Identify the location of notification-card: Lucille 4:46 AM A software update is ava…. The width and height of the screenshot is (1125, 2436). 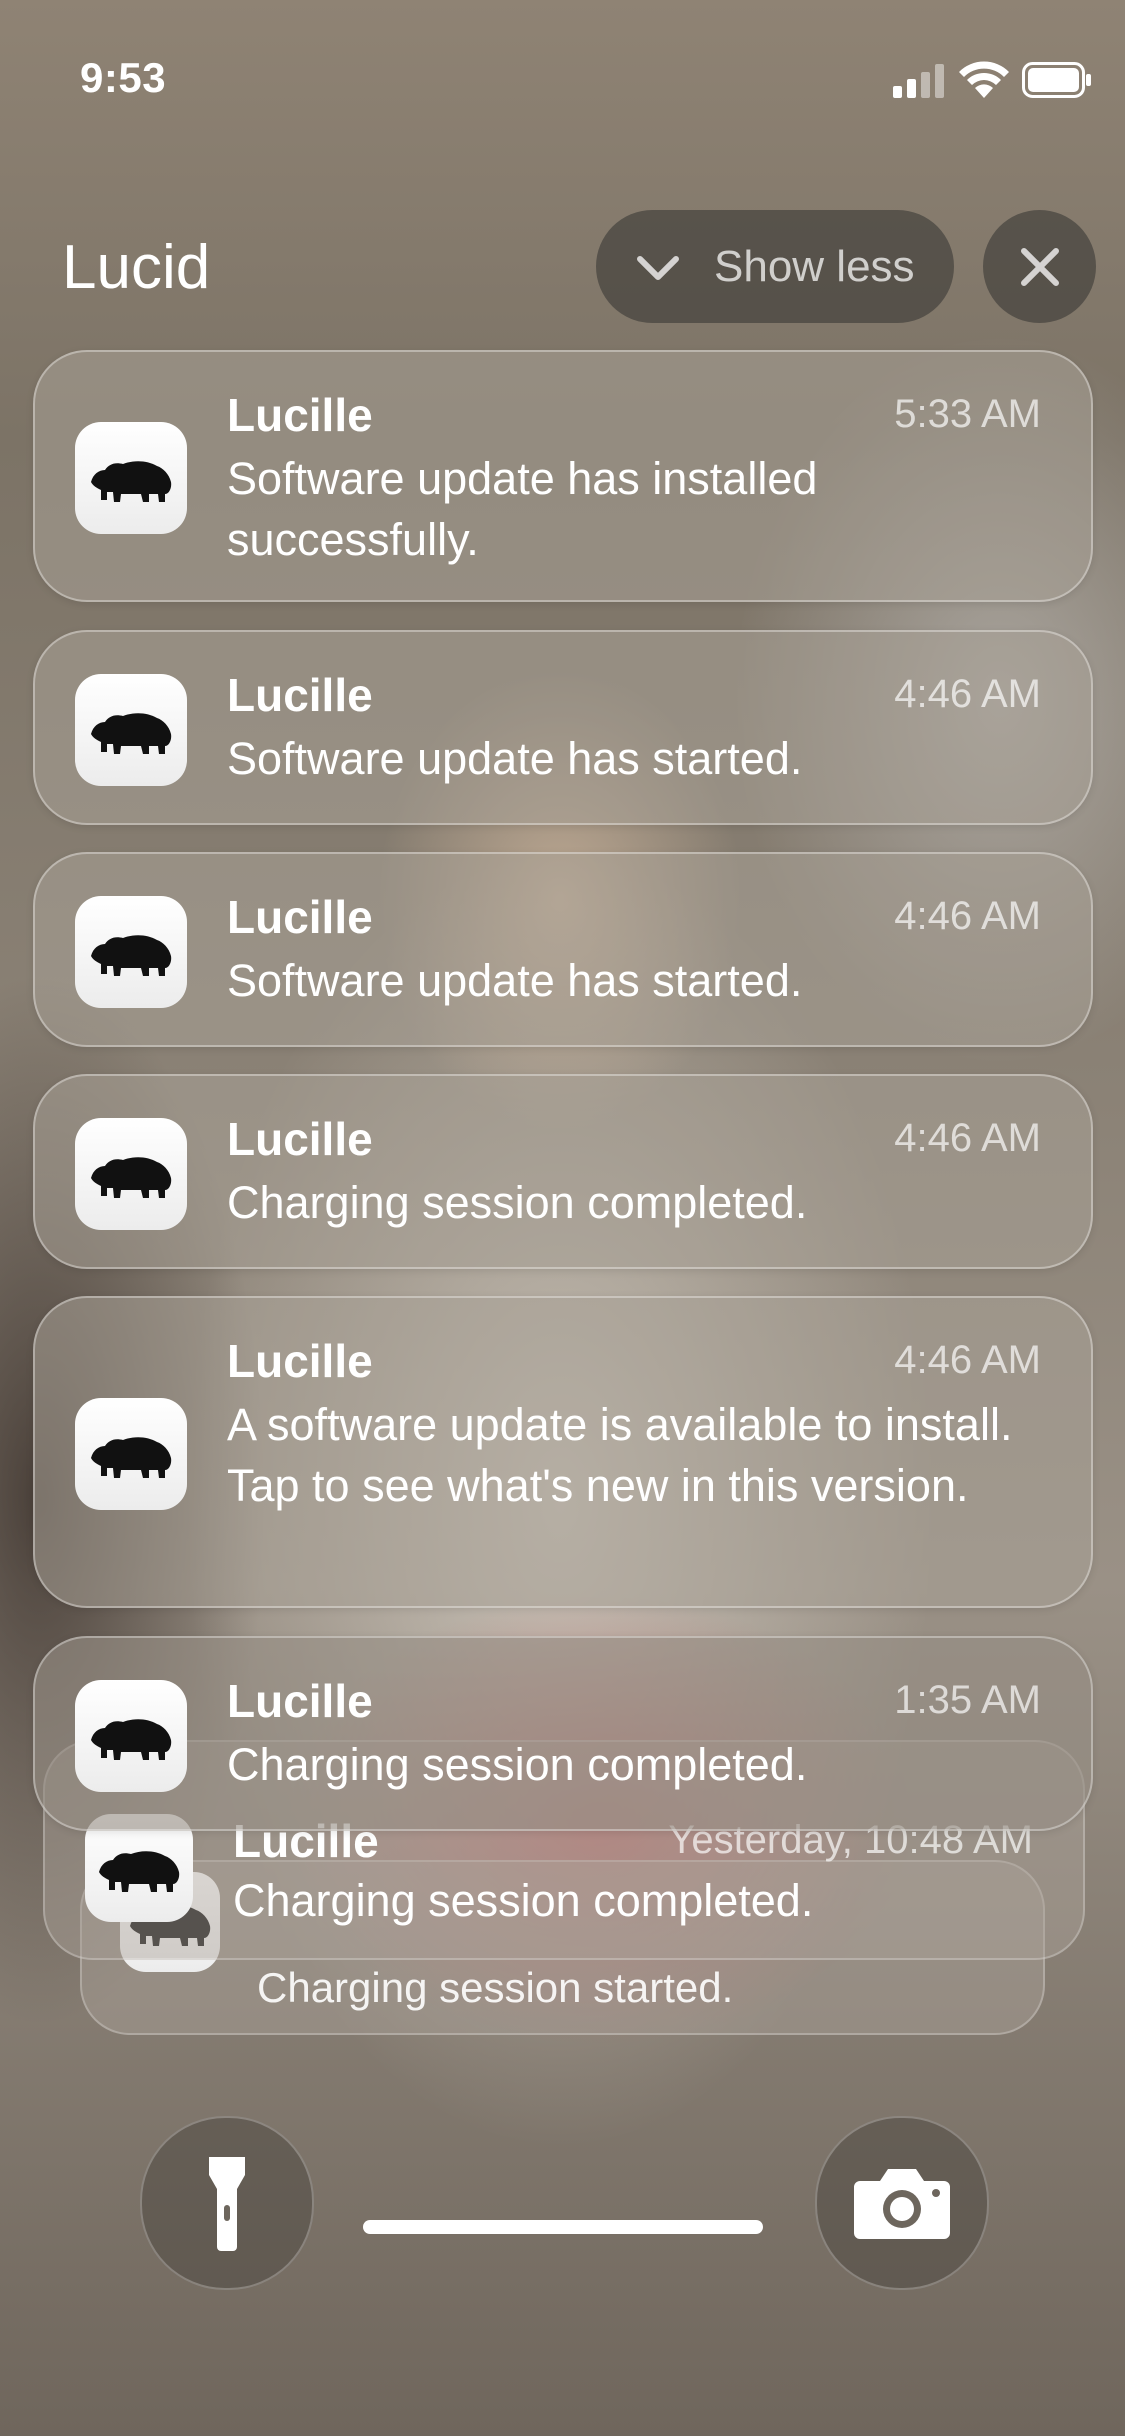
(563, 1452).